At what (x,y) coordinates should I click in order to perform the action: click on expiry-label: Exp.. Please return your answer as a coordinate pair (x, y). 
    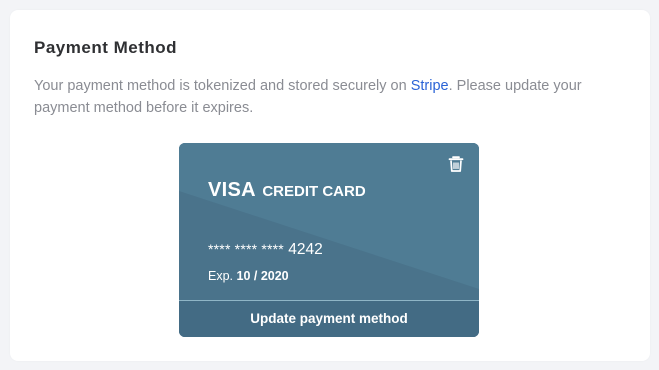
    Looking at the image, I should click on (221, 276).